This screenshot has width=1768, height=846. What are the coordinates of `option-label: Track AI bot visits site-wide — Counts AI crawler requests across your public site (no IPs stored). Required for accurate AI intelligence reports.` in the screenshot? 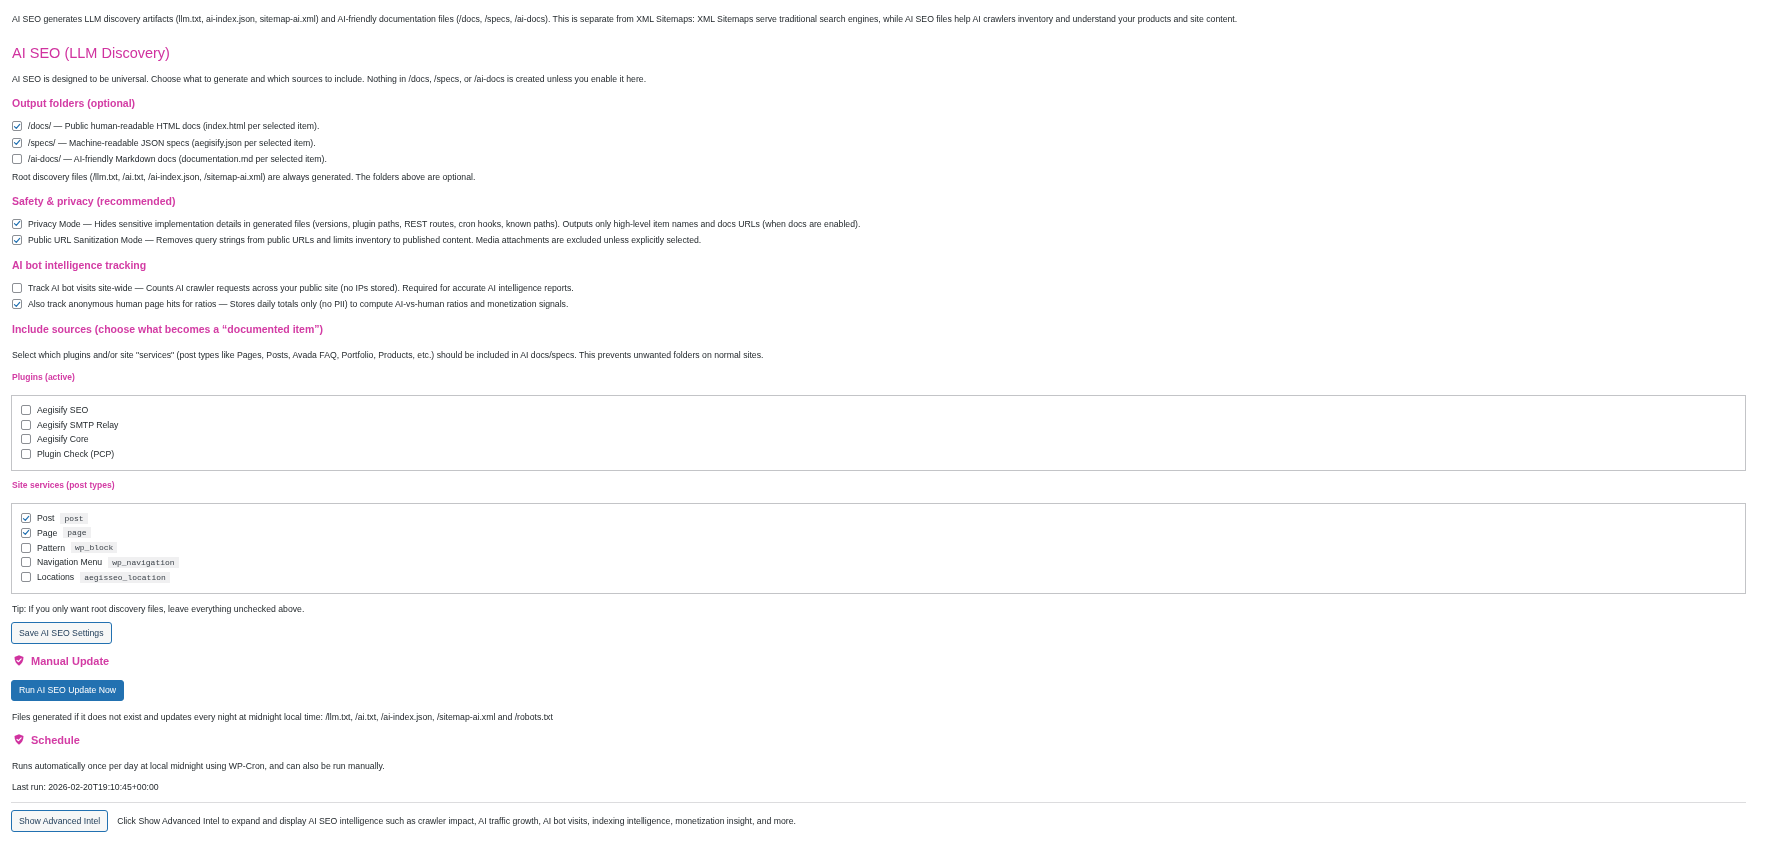 It's located at (301, 287).